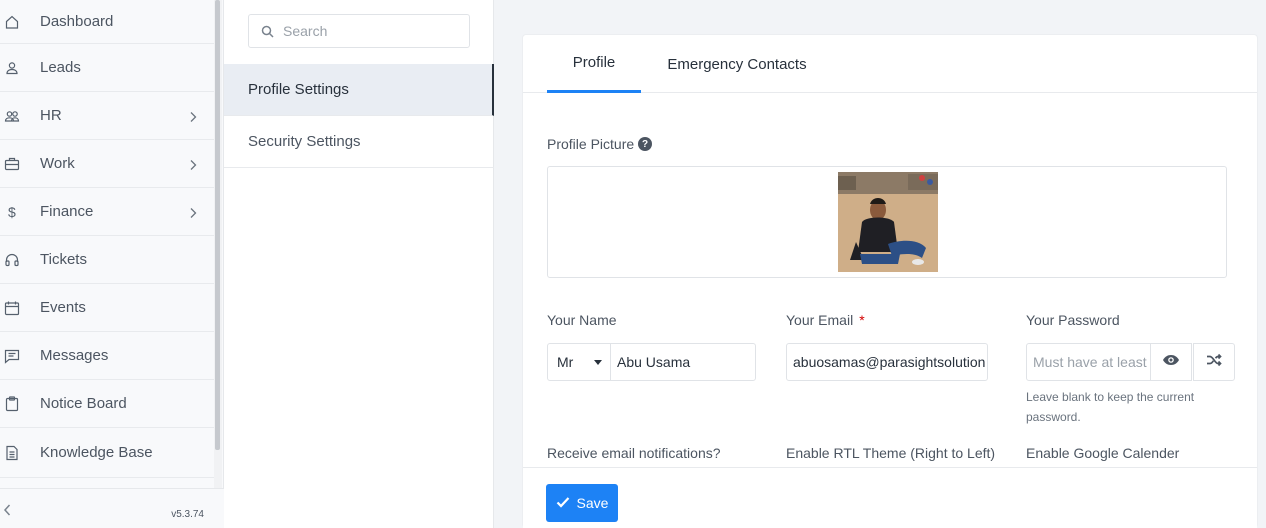 The image size is (1266, 528). I want to click on password-input: Must have at least, so click(1089, 362).